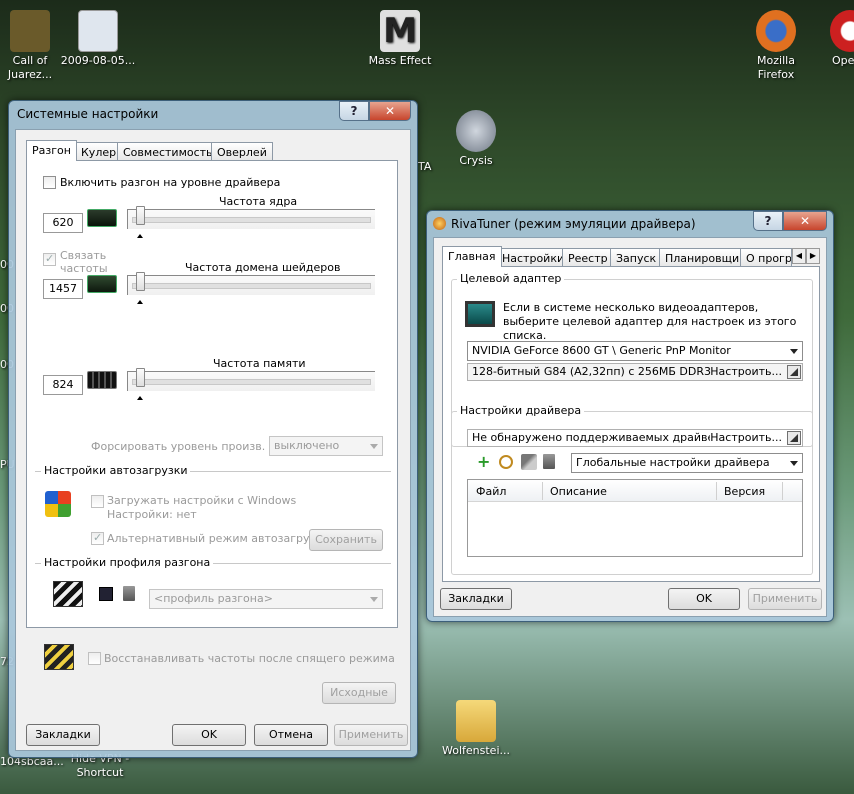 Image resolution: width=854 pixels, height=794 pixels. I want to click on memory-clock-title: Частота памяти, so click(259, 363).